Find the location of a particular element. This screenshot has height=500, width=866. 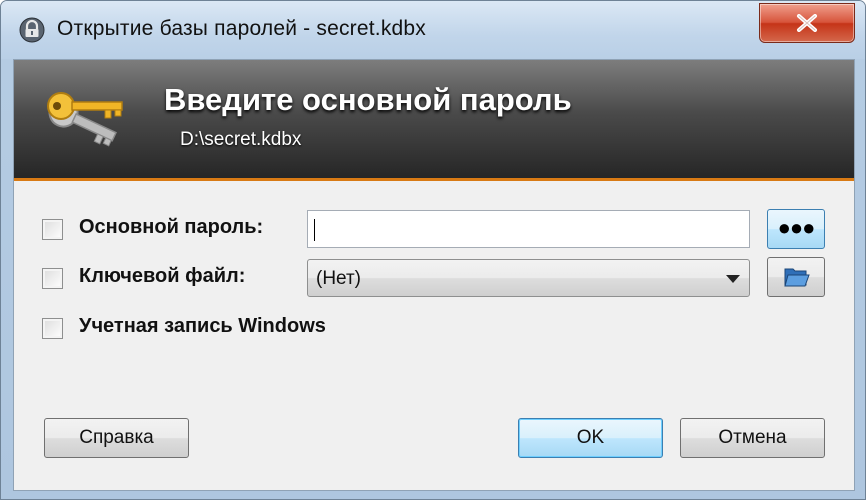

folder-open-icon is located at coordinates (797, 277).